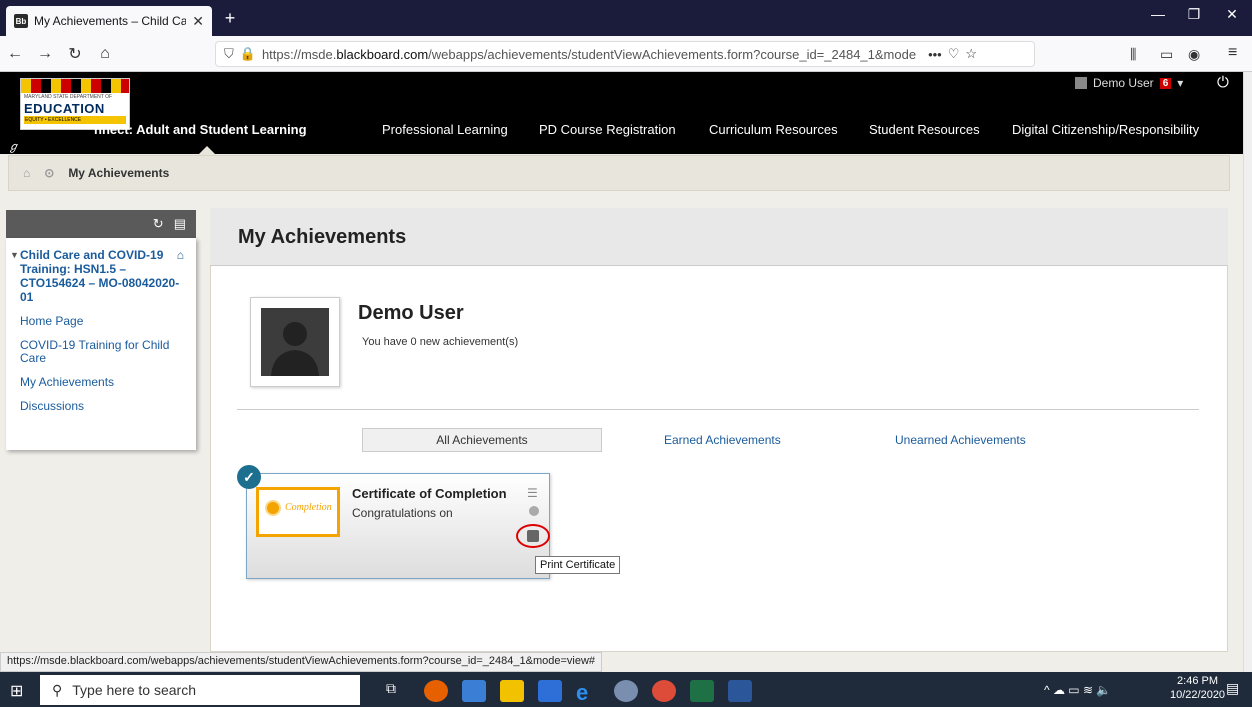 This screenshot has height=707, width=1252. What do you see at coordinates (1198, 695) in the screenshot?
I see `clock-date: 10/22/2020` at bounding box center [1198, 695].